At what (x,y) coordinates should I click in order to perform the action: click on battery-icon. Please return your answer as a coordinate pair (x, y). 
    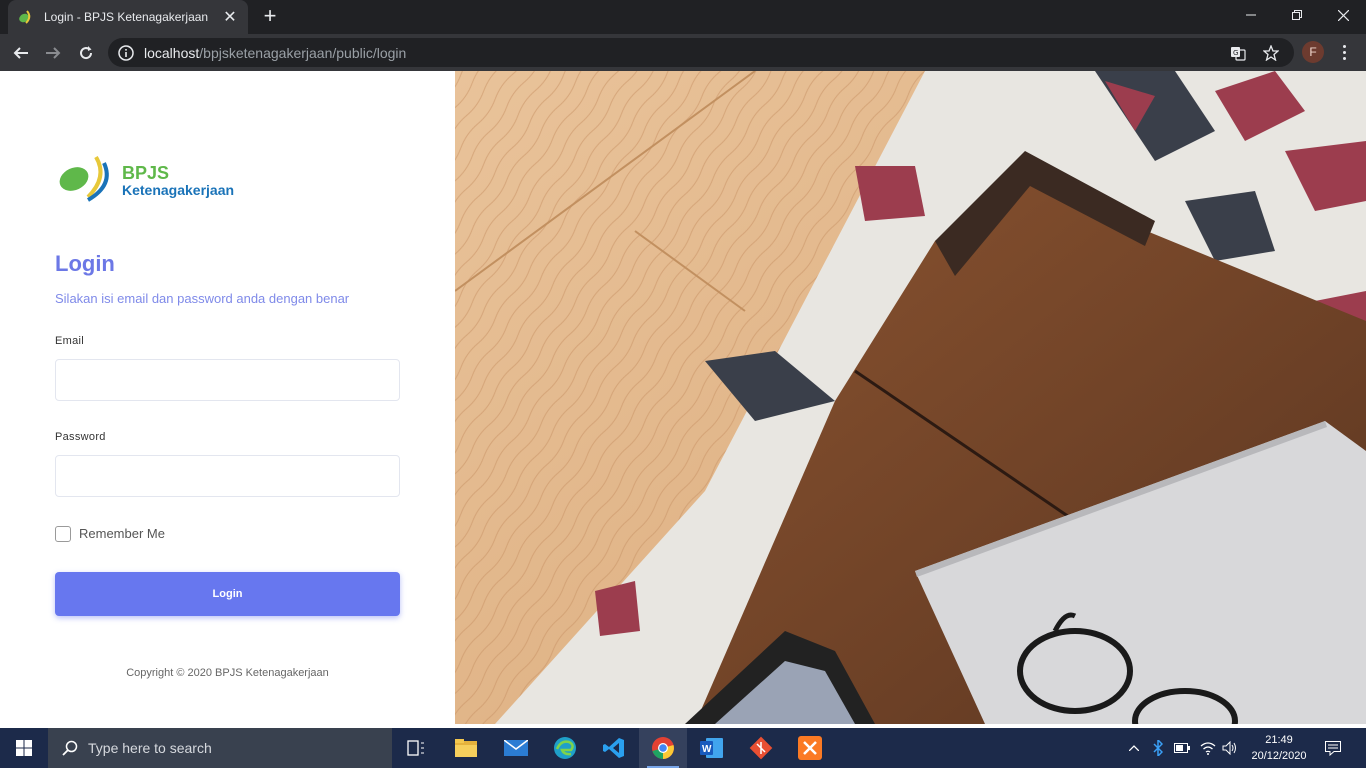
    Looking at the image, I should click on (1182, 748).